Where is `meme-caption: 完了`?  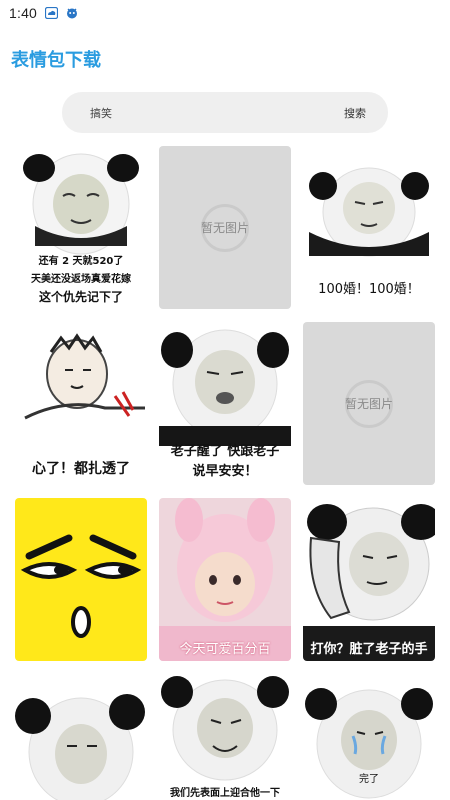
meme-caption: 完了 is located at coordinates (369, 779).